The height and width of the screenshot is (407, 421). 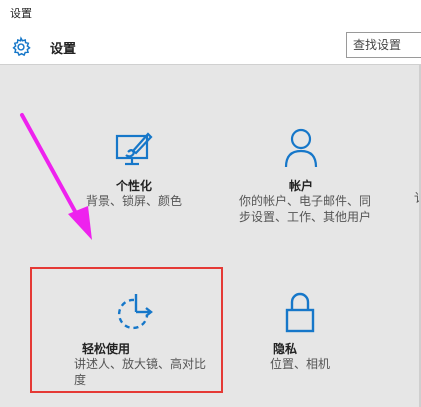 What do you see at coordinates (63, 49) in the screenshot?
I see `page-title: 设置` at bounding box center [63, 49].